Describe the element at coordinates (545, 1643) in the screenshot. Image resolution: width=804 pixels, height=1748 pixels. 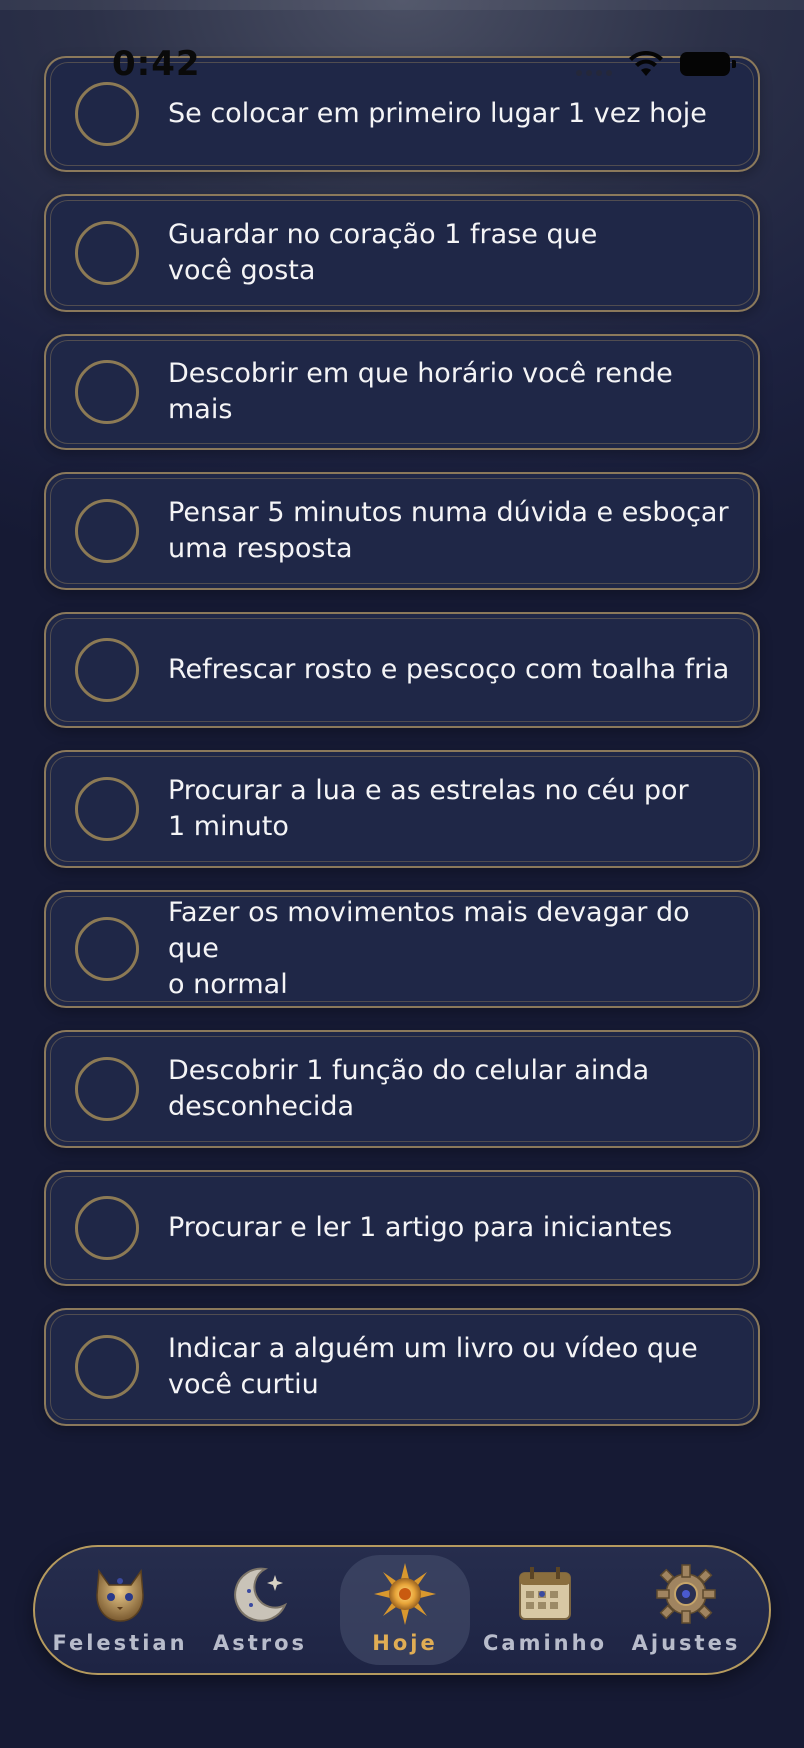
I see `tab-label: Caminho` at that location.